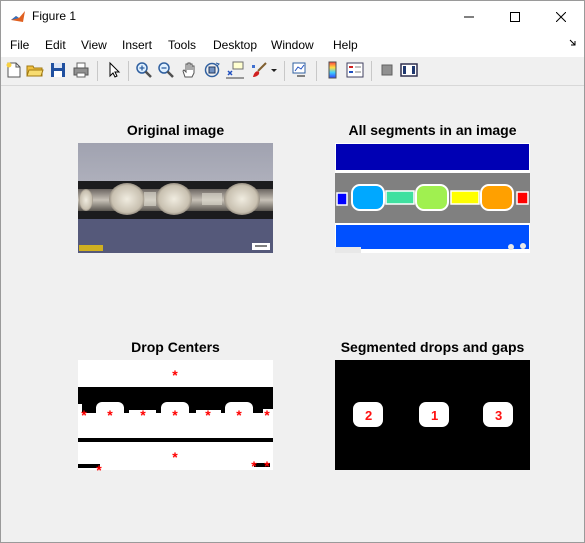 The height and width of the screenshot is (543, 585). I want to click on window-title: Figure 1, so click(54, 16).